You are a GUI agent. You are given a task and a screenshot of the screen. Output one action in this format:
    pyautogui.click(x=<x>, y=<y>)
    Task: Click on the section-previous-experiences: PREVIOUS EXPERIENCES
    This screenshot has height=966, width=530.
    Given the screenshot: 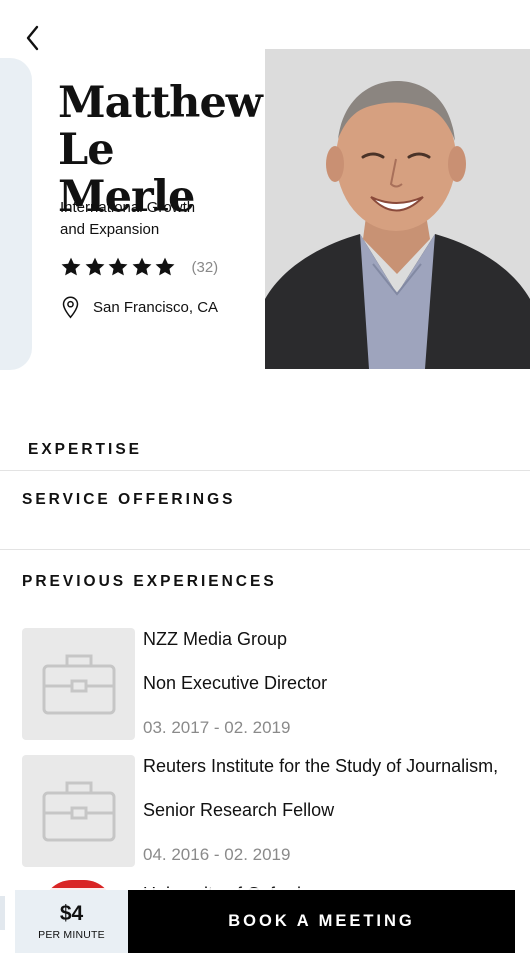 What is the action you would take?
    pyautogui.click(x=149, y=581)
    